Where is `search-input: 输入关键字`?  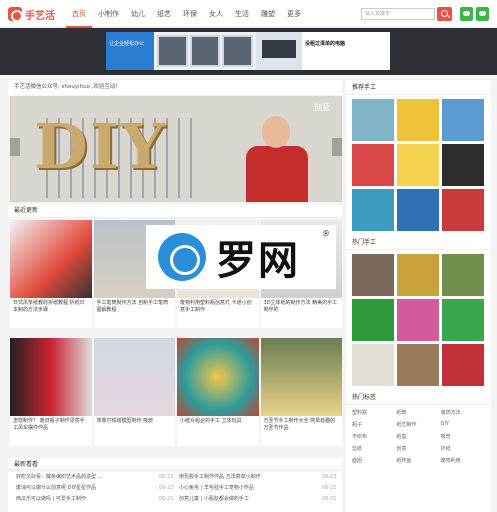 search-input: 输入关键字 is located at coordinates (398, 14).